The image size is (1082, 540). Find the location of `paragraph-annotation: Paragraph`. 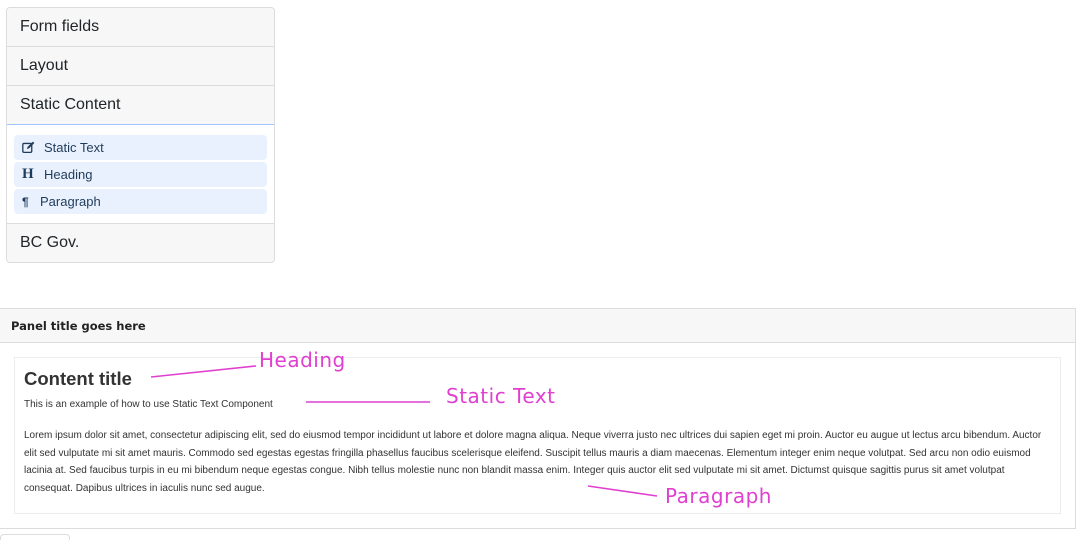

paragraph-annotation: Paragraph is located at coordinates (718, 496).